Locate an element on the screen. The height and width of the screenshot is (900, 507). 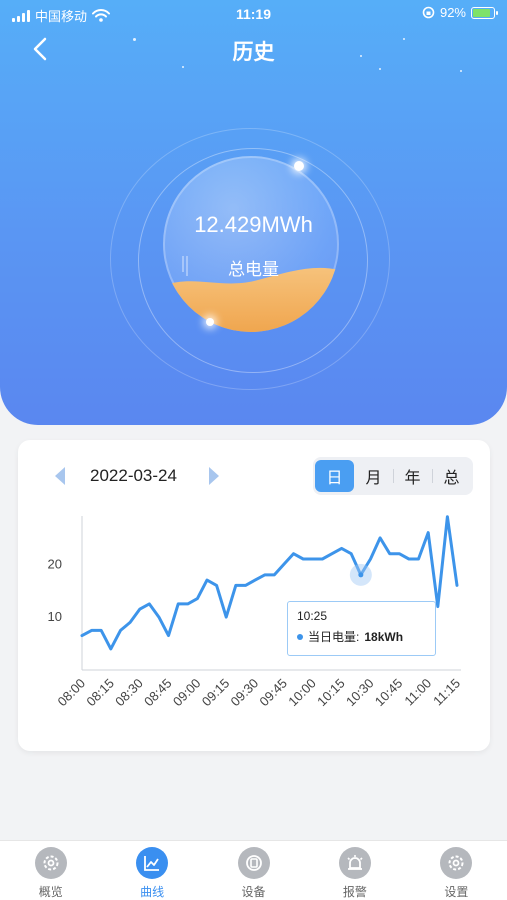
battery-icon is located at coordinates (484, 12).